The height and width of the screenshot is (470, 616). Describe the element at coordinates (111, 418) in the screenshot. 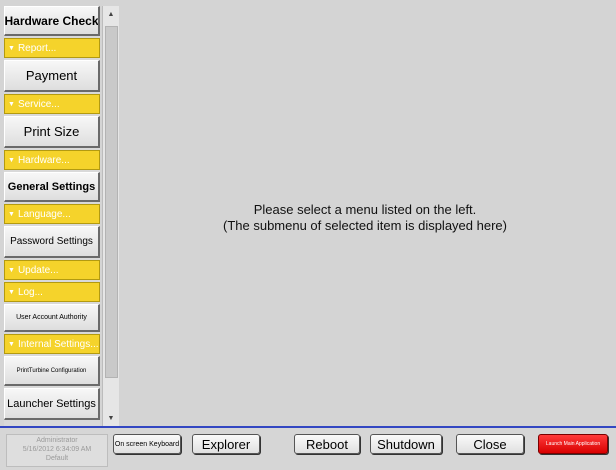

I see `scroll-down-arrow-icon: ▼` at that location.